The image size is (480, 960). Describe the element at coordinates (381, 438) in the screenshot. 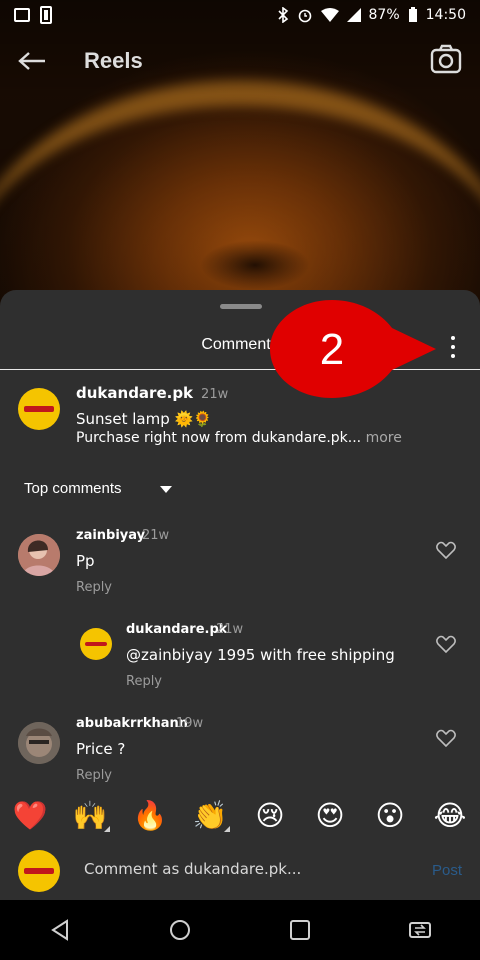

I see `caption-more-link: more` at that location.